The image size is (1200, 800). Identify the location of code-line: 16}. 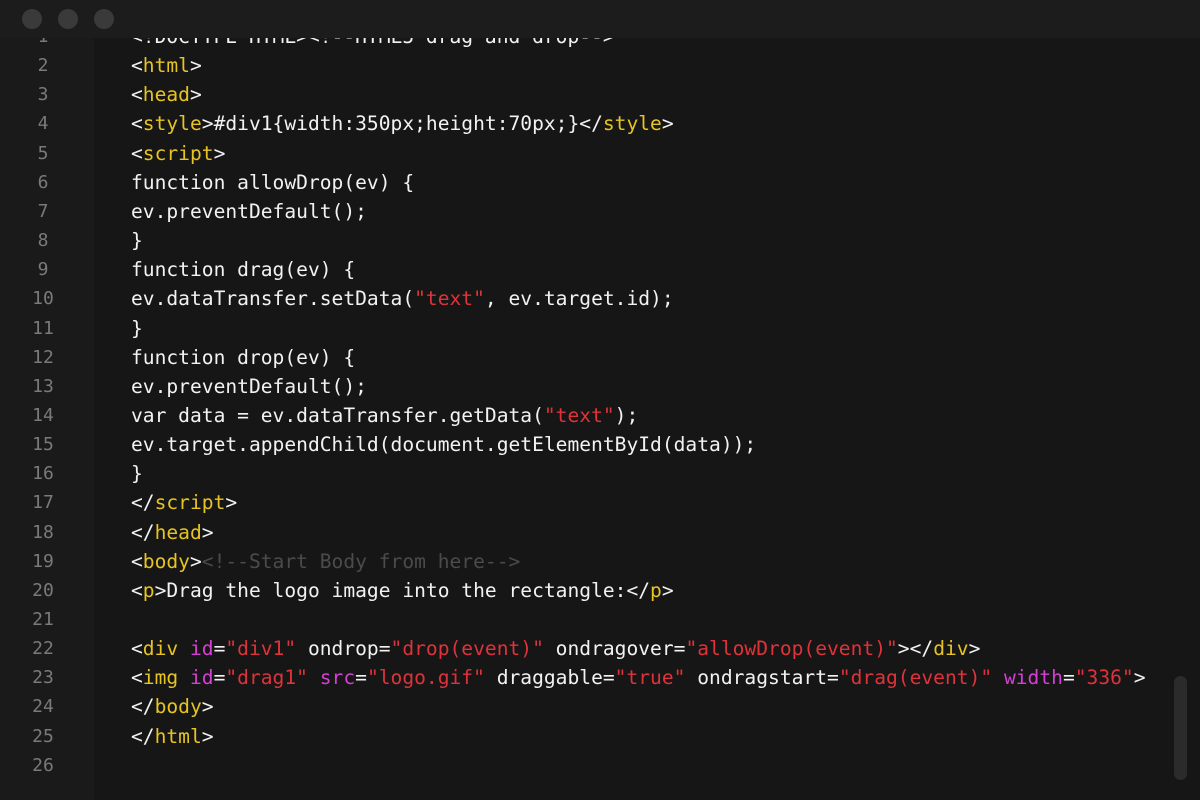
(585, 473).